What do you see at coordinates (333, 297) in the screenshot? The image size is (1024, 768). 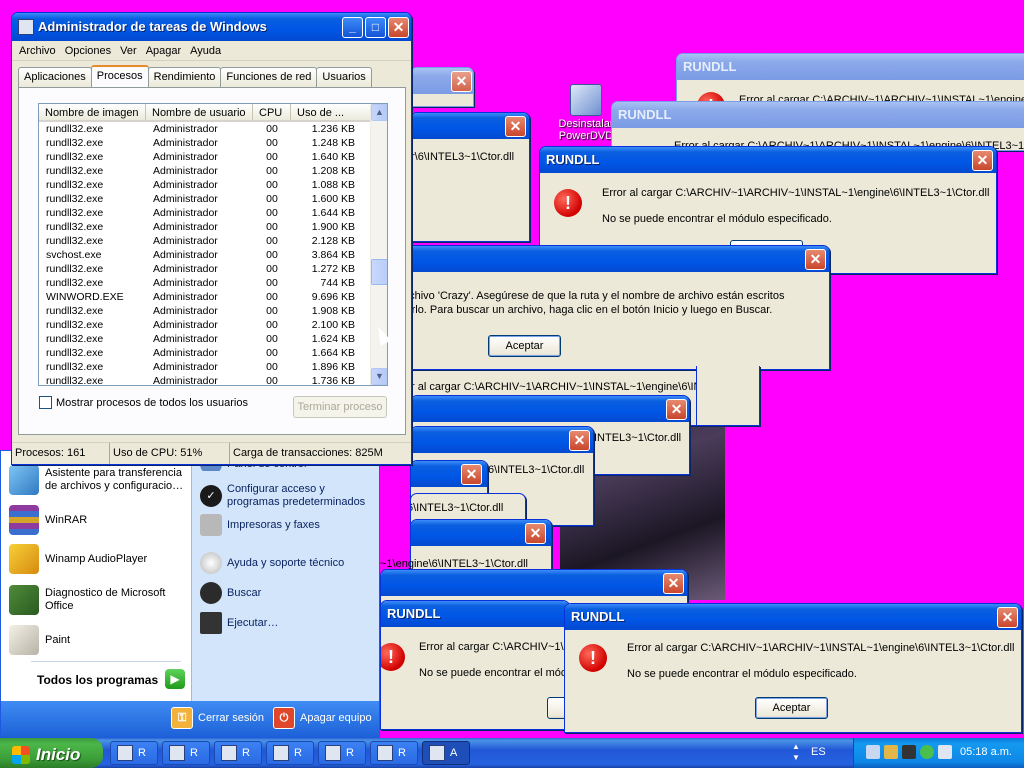 I see `cell-memory: 9.696 KB` at bounding box center [333, 297].